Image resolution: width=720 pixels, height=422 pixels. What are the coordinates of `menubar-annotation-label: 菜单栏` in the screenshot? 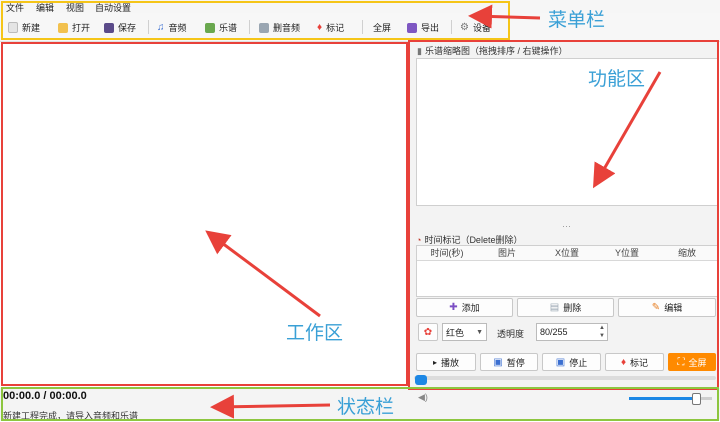 It's located at (577, 20).